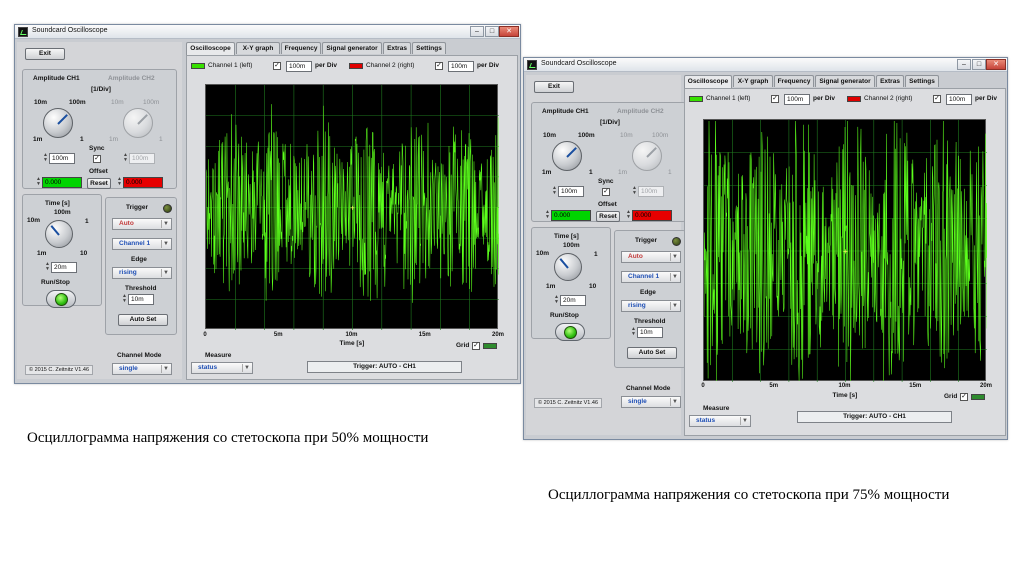 The height and width of the screenshot is (574, 1024). I want to click on threshold-label: Threshold, so click(650, 321).